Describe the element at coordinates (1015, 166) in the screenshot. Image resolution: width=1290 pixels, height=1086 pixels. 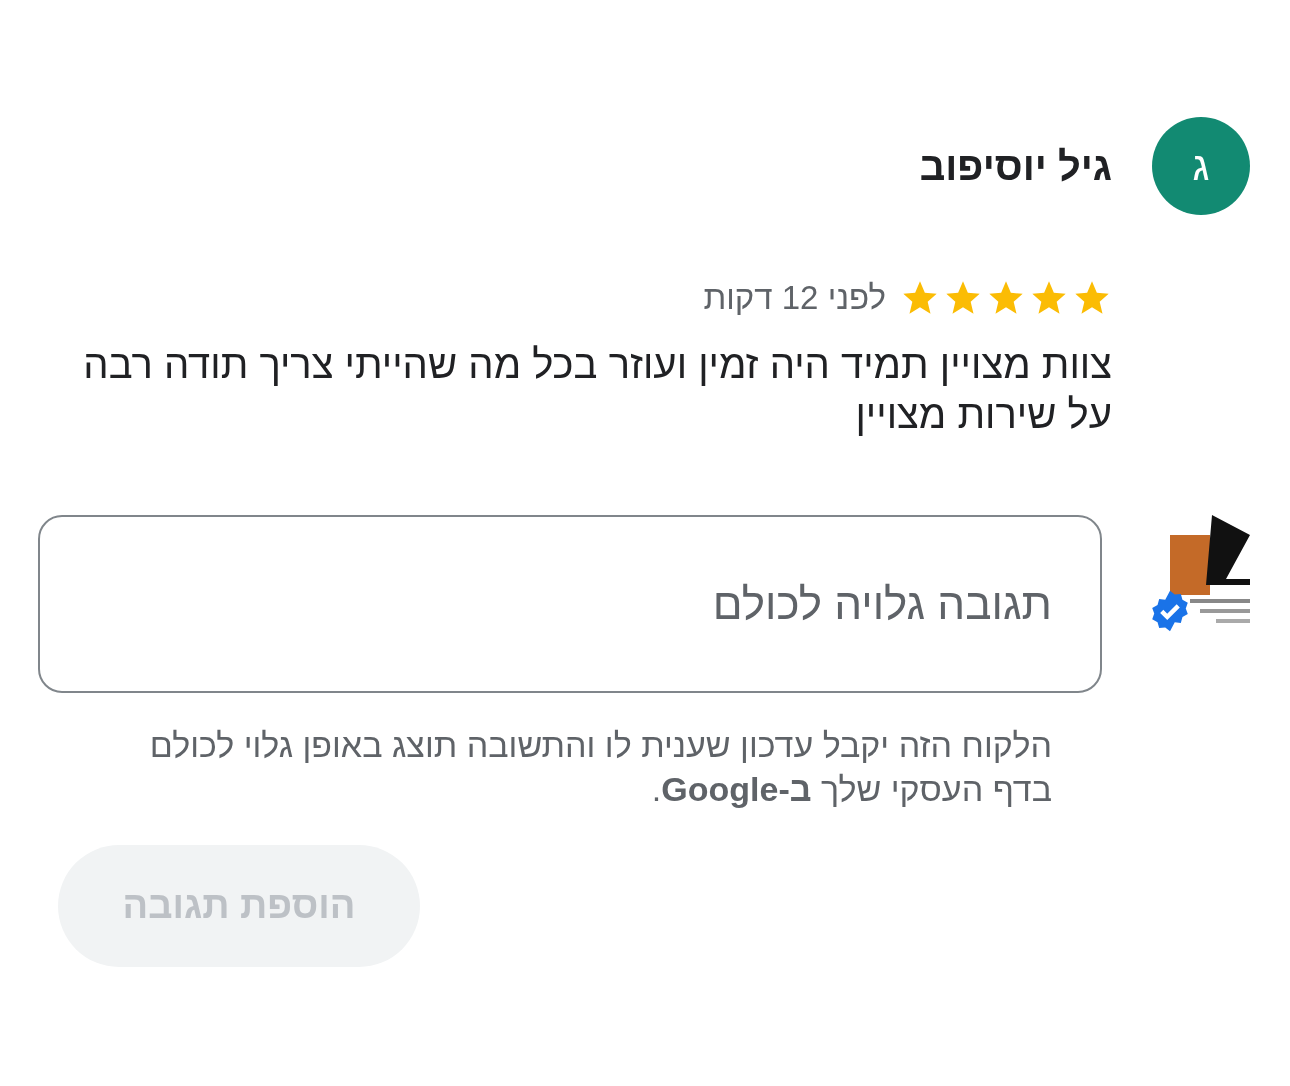
I see `reviewer-name: גיל יוסיפוב` at that location.